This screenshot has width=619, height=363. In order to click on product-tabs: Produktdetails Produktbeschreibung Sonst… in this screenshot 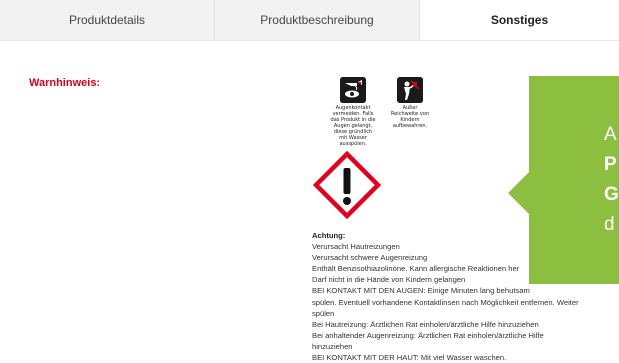, I will do `click(309, 20)`.